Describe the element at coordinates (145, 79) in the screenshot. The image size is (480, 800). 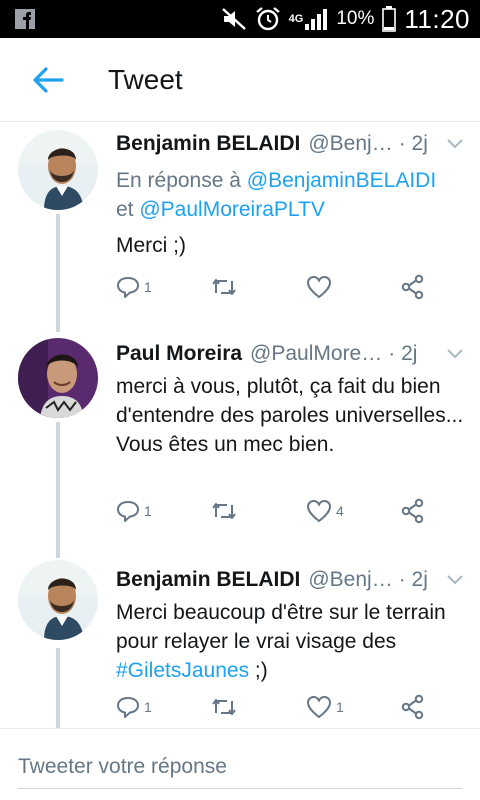
I see `page-title: Tweet` at that location.